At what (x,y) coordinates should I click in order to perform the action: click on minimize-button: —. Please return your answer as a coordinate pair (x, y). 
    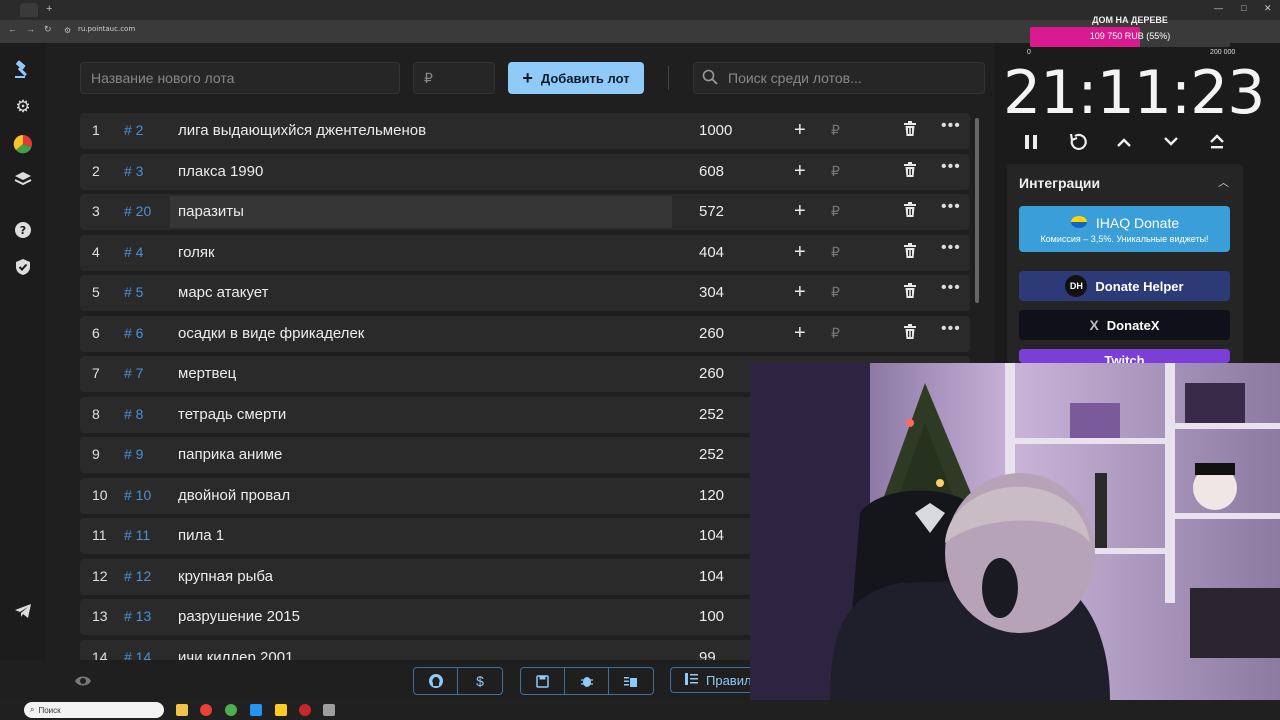
    Looking at the image, I should click on (1218, 8).